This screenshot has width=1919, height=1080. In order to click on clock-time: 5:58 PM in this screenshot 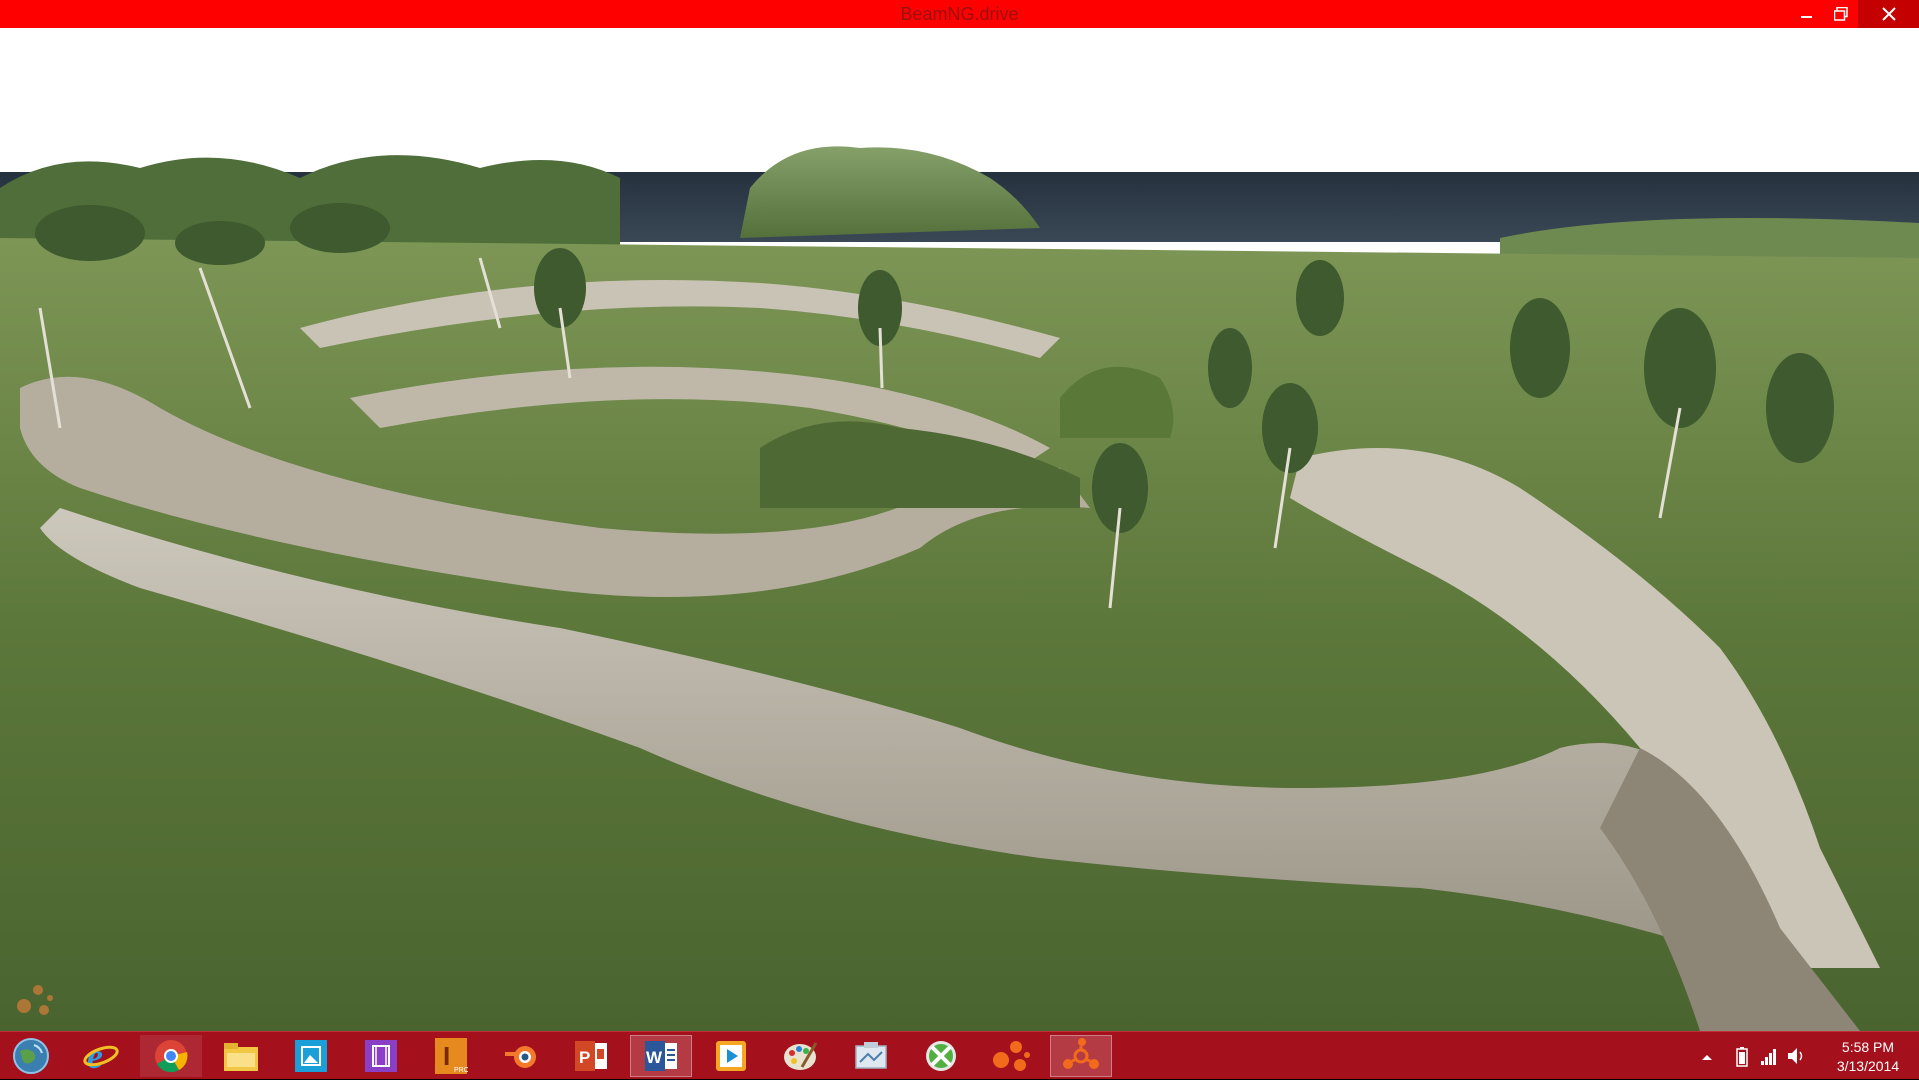, I will do `click(1868, 1047)`.